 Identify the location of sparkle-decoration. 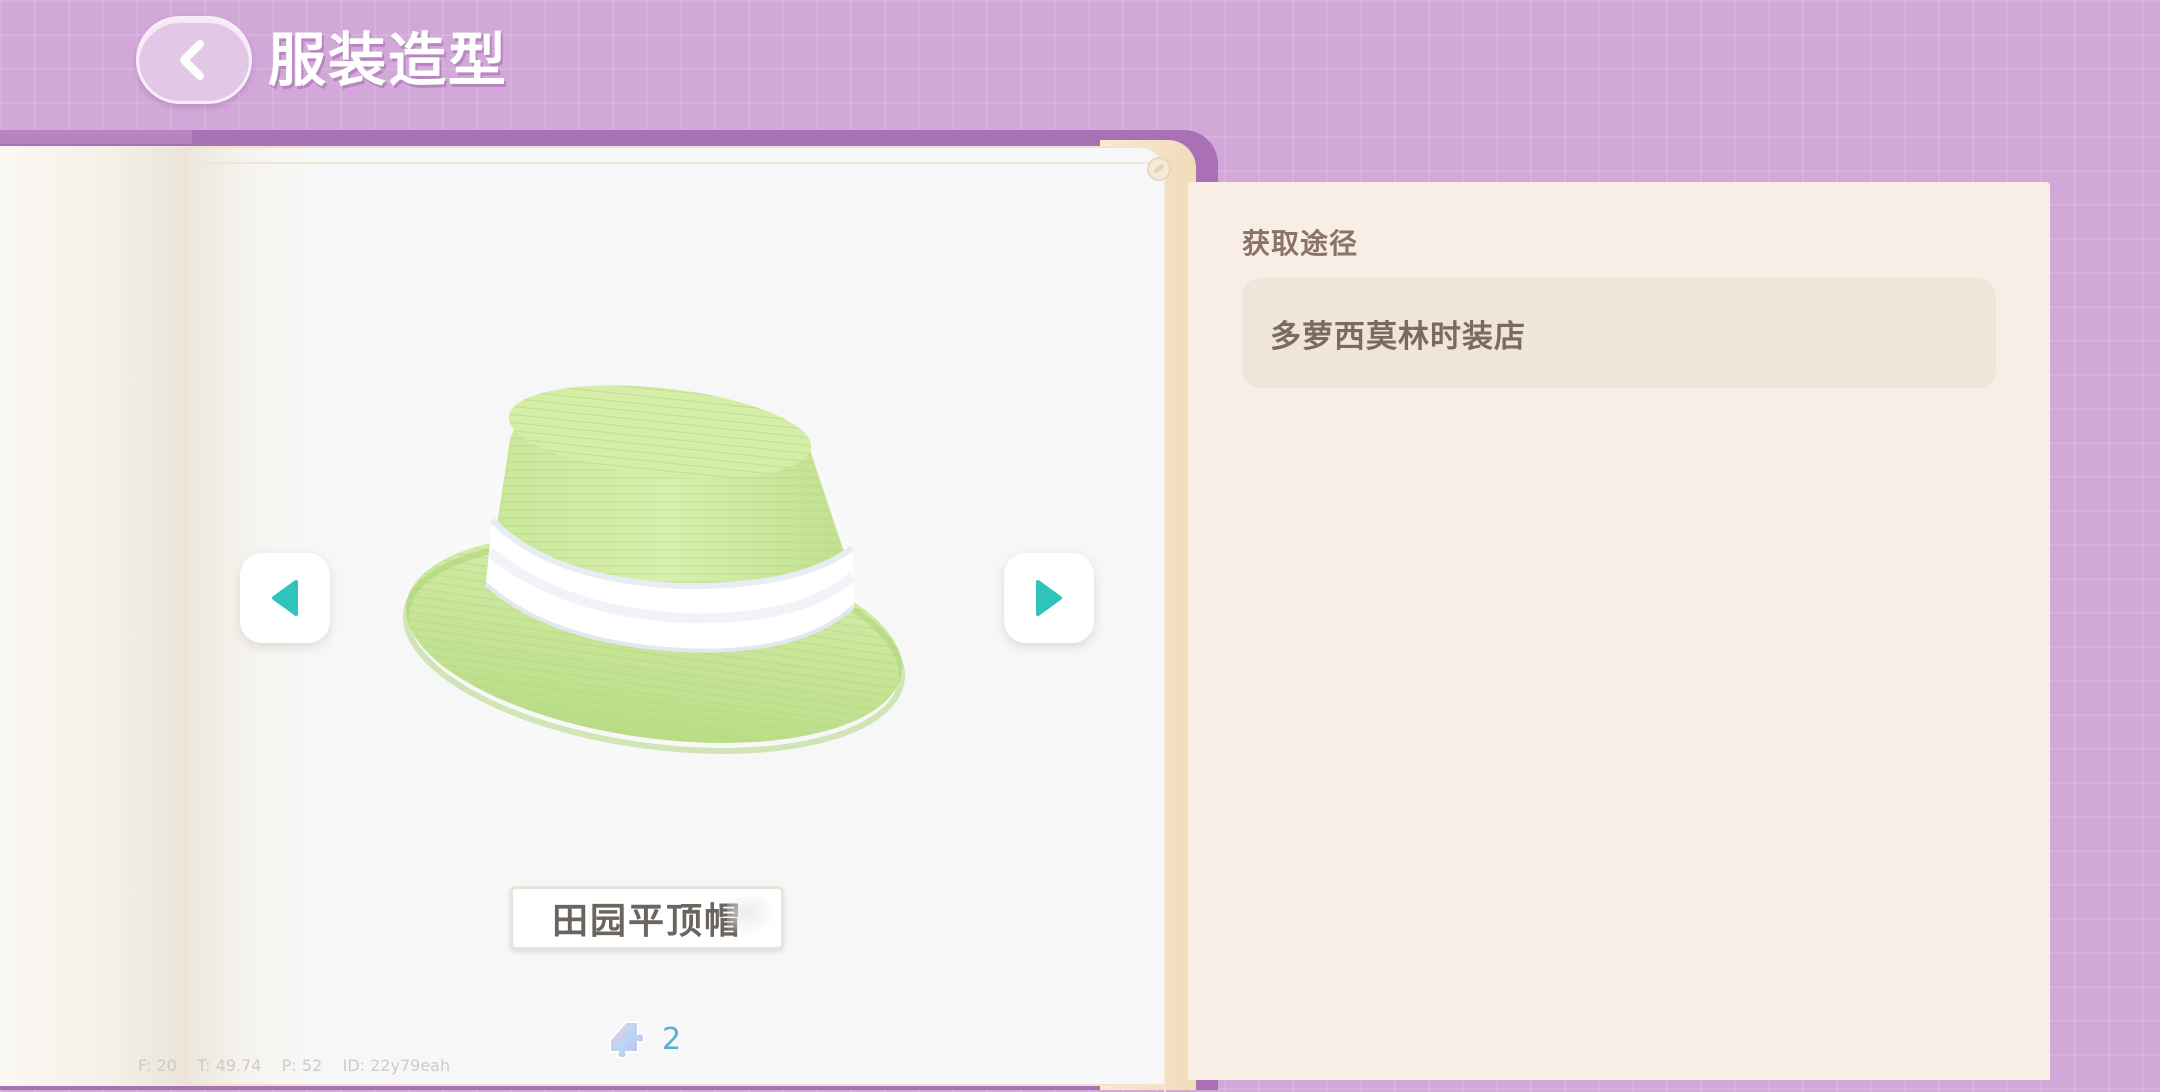
(752, 917).